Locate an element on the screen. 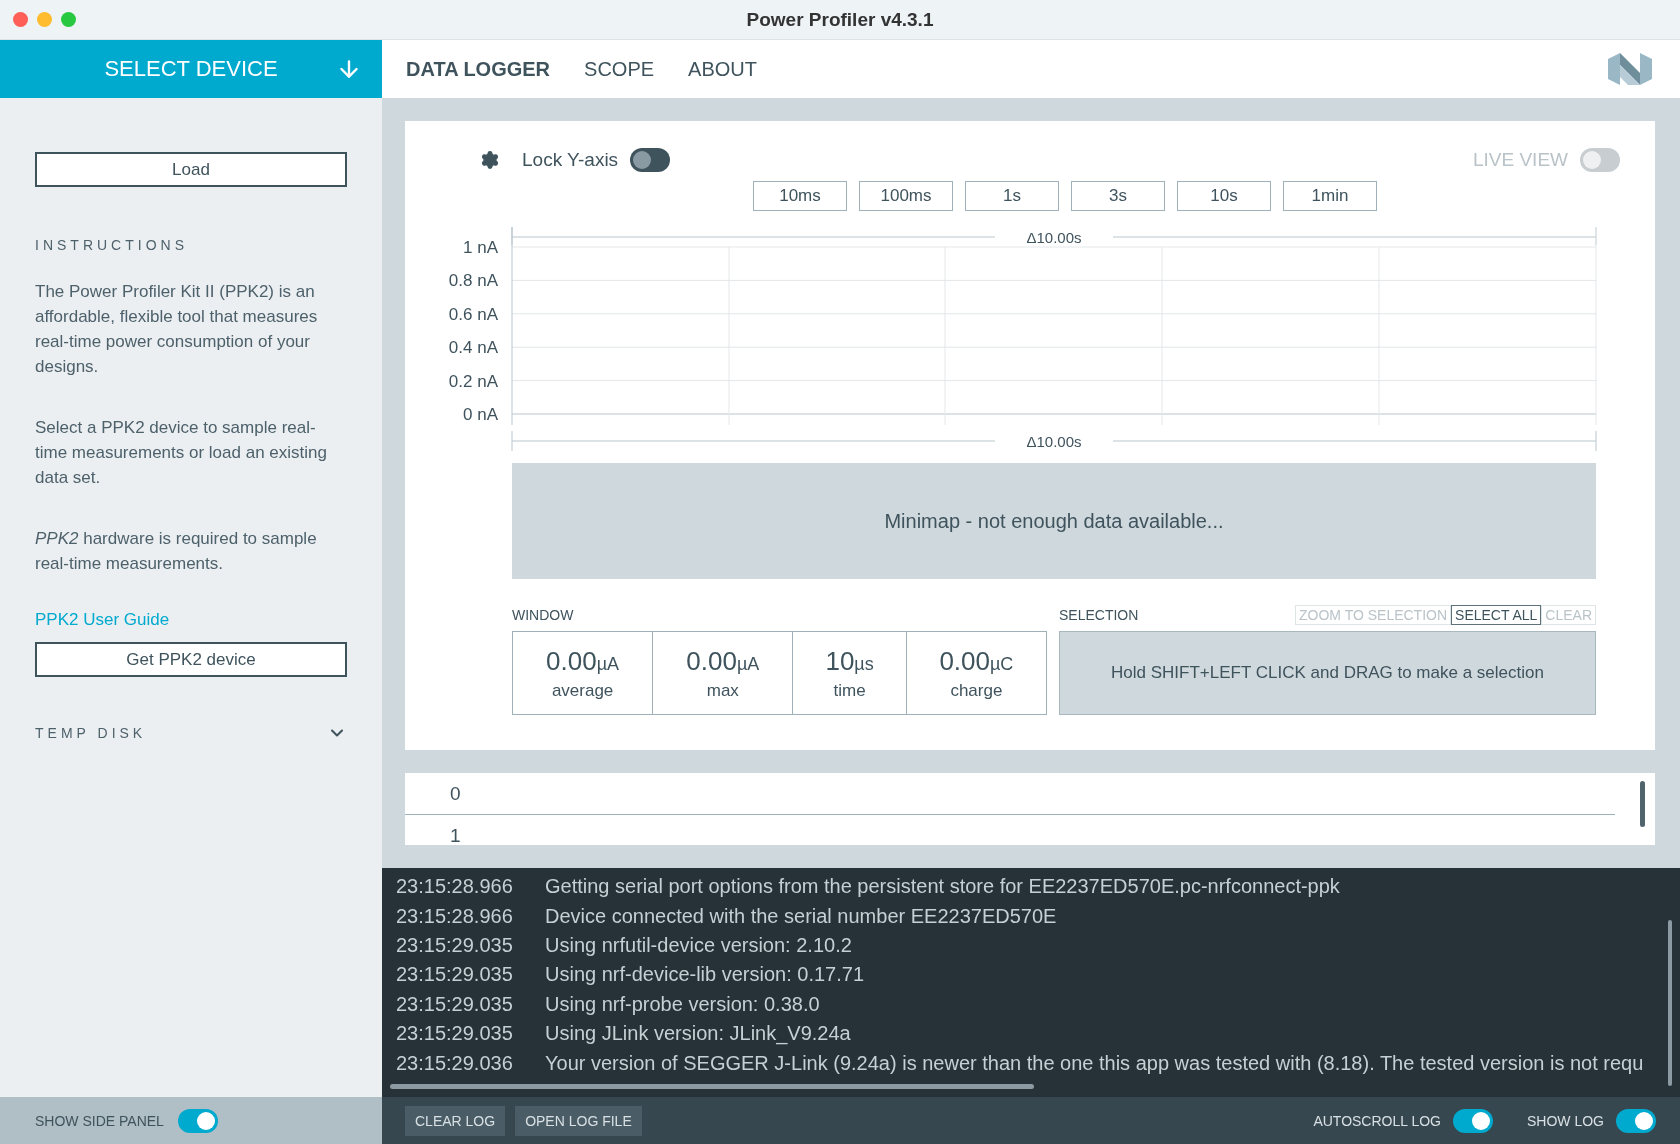  toggle-label: SHOW LOG is located at coordinates (1565, 1120).